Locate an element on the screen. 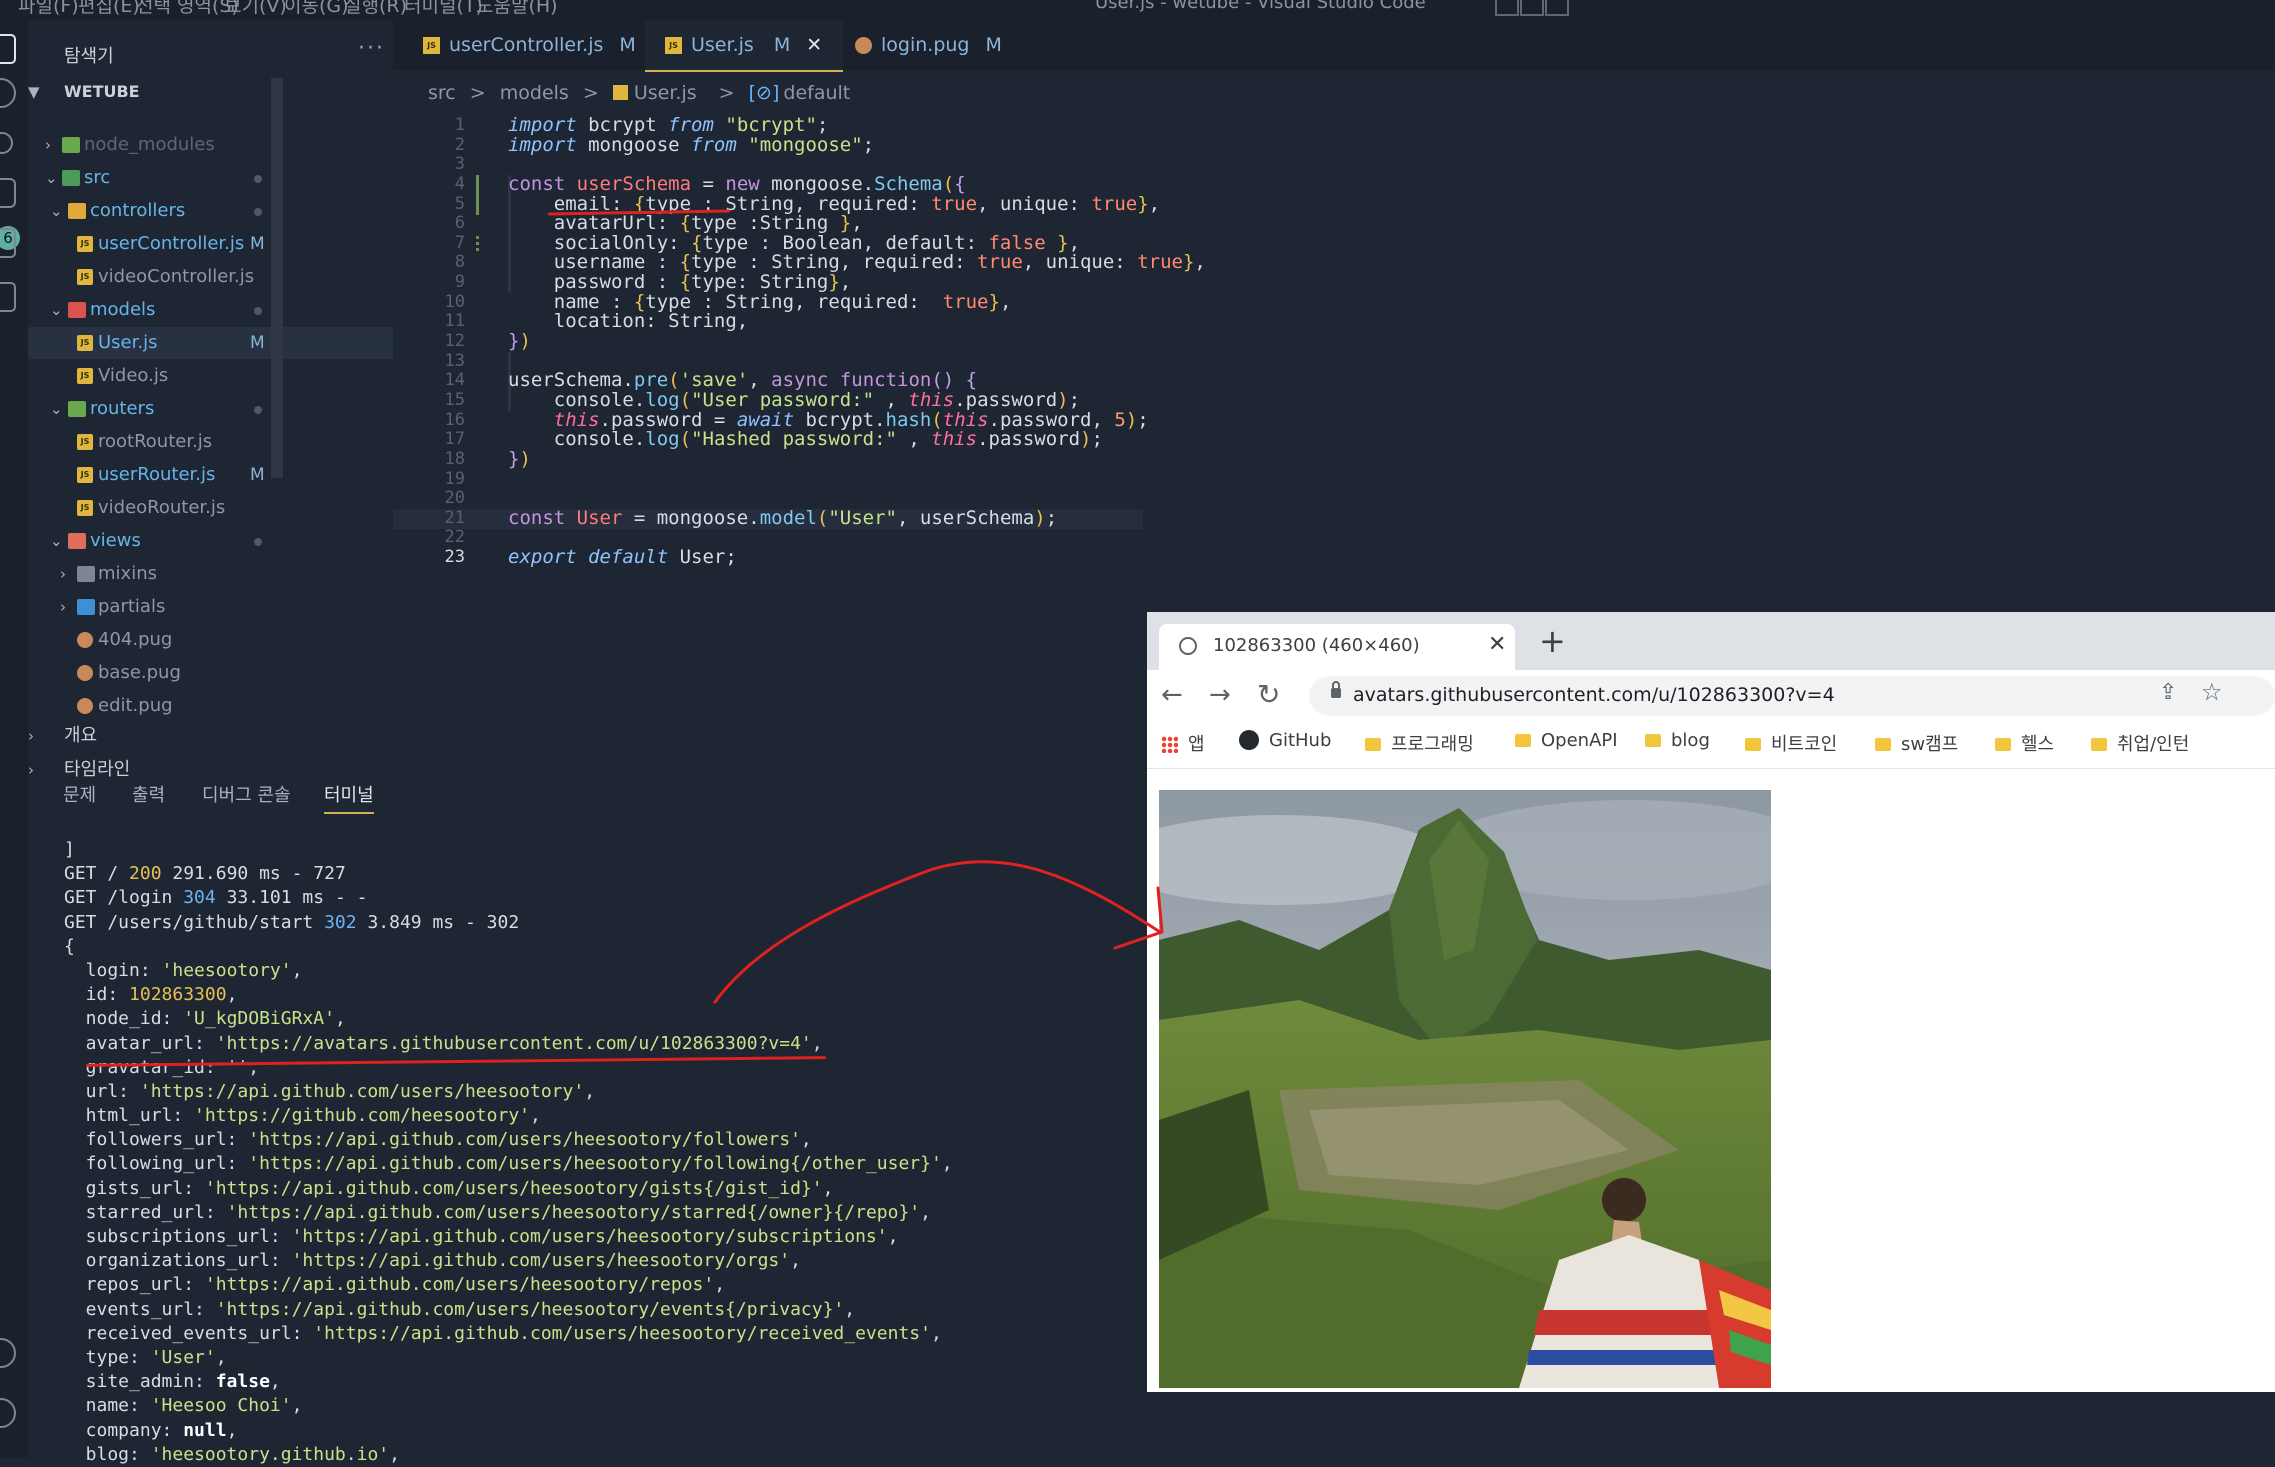 The image size is (2275, 1467). remote-explorer-icon is located at coordinates (8, 297).